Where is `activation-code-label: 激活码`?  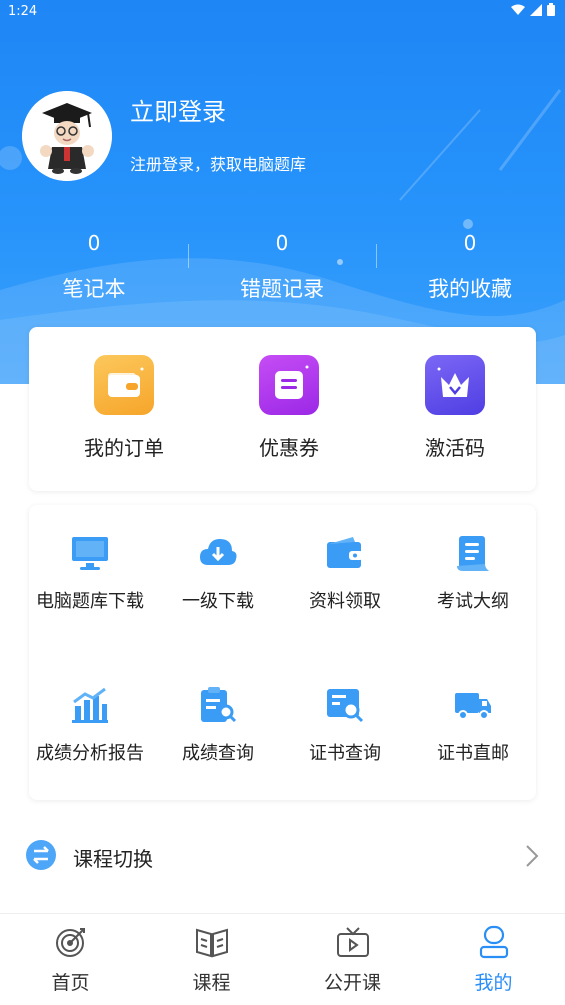 activation-code-label: 激活码 is located at coordinates (455, 448).